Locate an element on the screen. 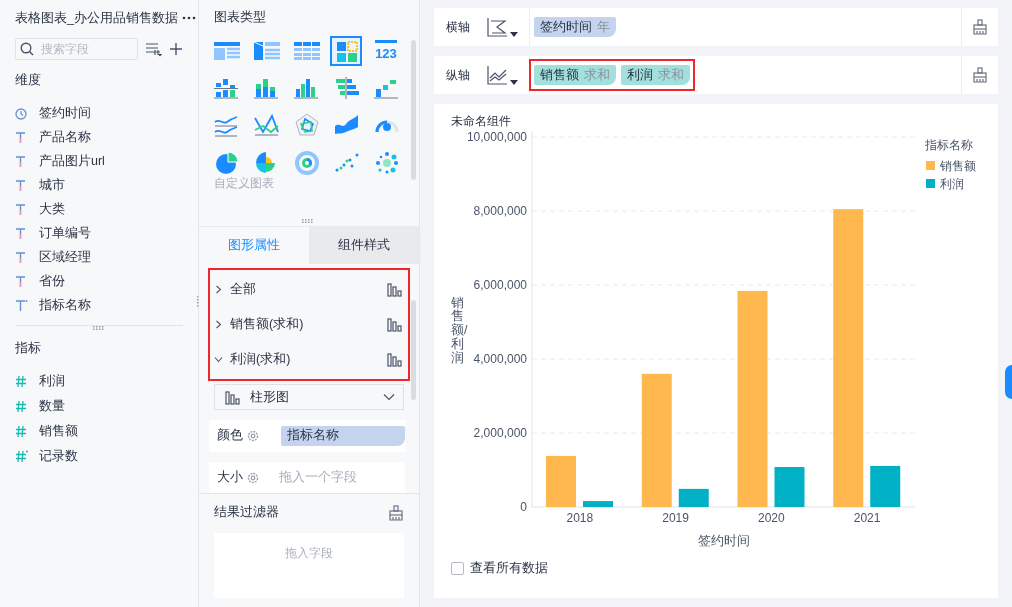 The height and width of the screenshot is (607, 1012). tick-label: 2021 is located at coordinates (866, 518).